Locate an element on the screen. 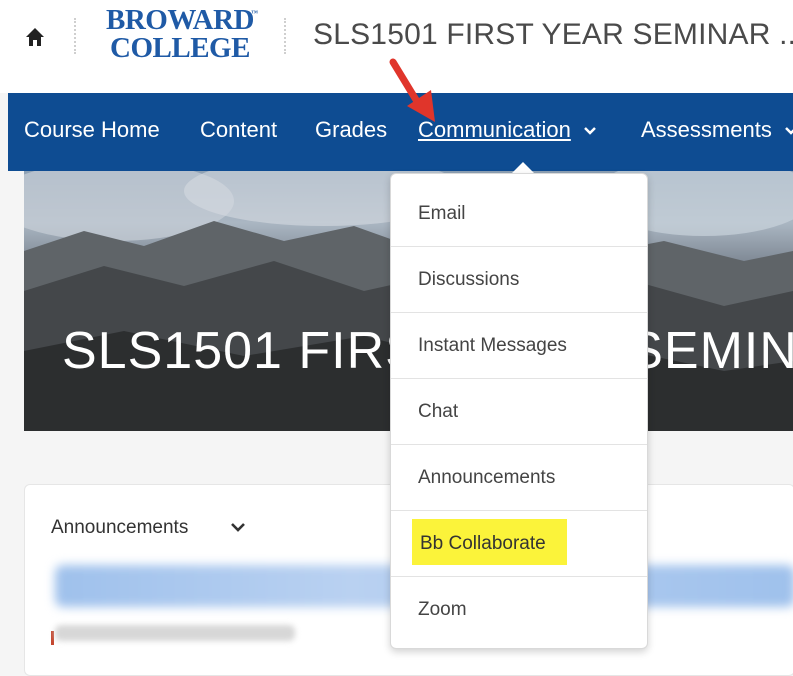 This screenshot has height=676, width=793. nav-grades: Grades is located at coordinates (351, 130).